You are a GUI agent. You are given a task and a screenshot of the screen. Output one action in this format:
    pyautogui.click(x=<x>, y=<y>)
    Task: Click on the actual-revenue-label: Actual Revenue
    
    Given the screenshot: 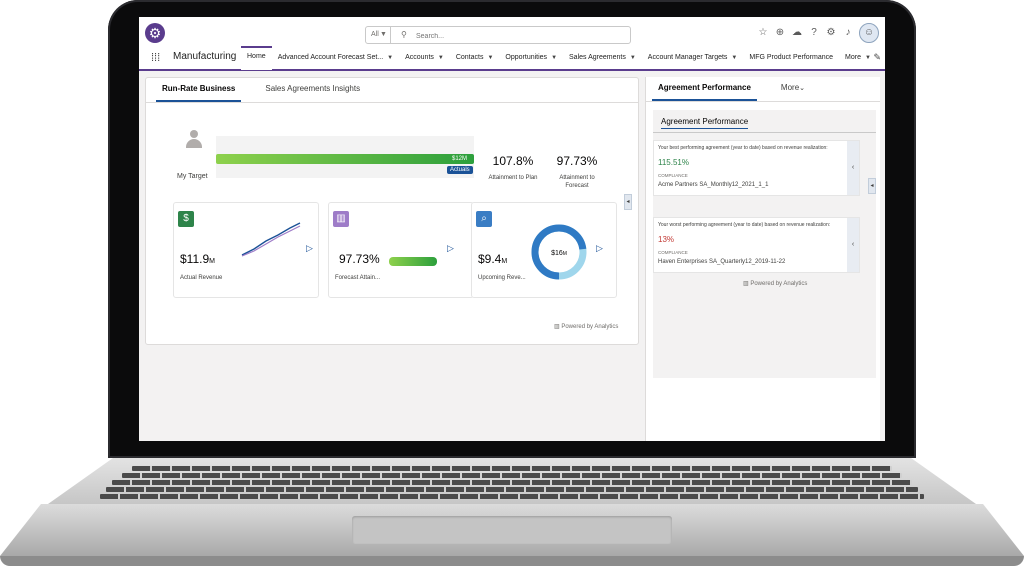 What is the action you would take?
    pyautogui.click(x=201, y=278)
    